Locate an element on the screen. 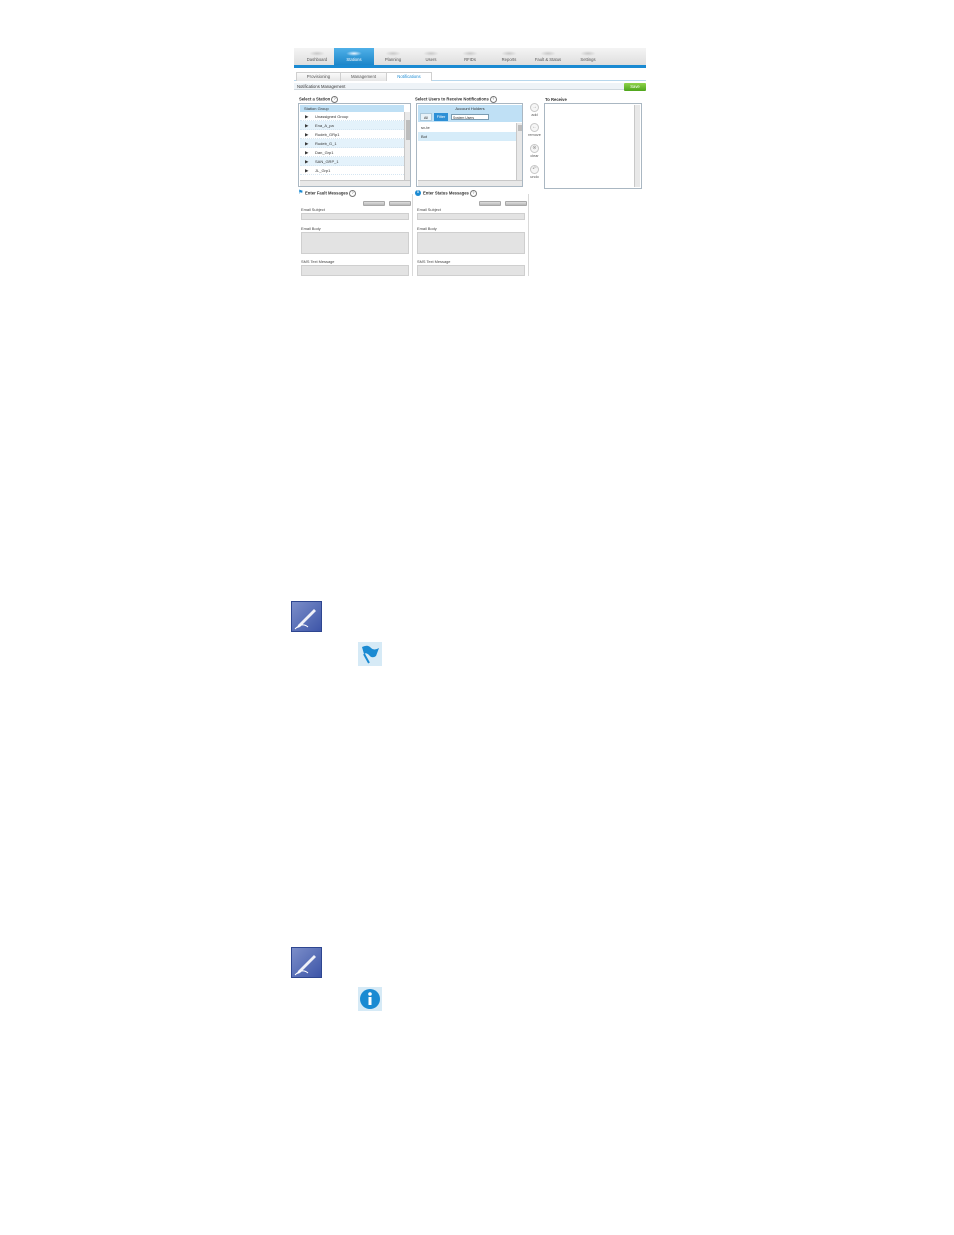  reports-icon is located at coordinates (509, 53).